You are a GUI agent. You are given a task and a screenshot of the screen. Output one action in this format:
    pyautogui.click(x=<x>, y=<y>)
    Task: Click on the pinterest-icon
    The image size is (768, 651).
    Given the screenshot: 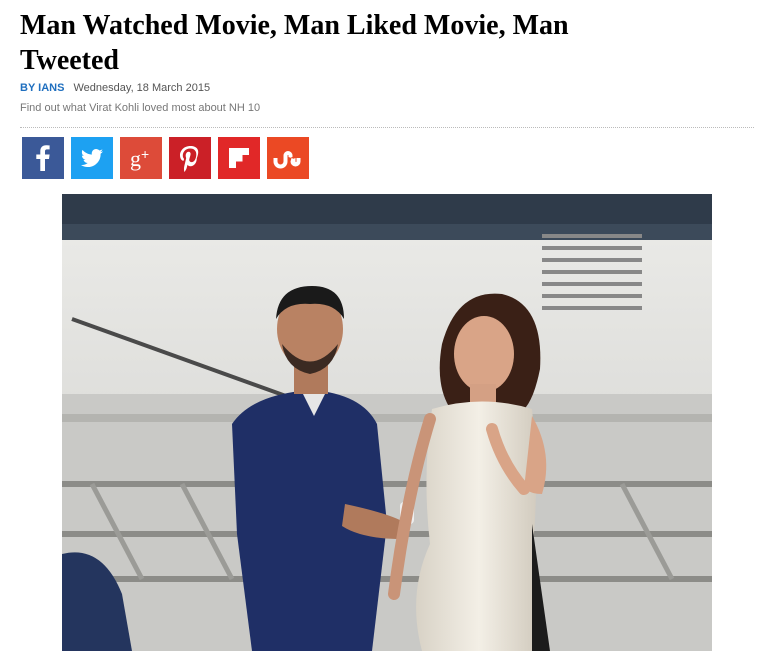 What is the action you would take?
    pyautogui.click(x=189, y=159)
    